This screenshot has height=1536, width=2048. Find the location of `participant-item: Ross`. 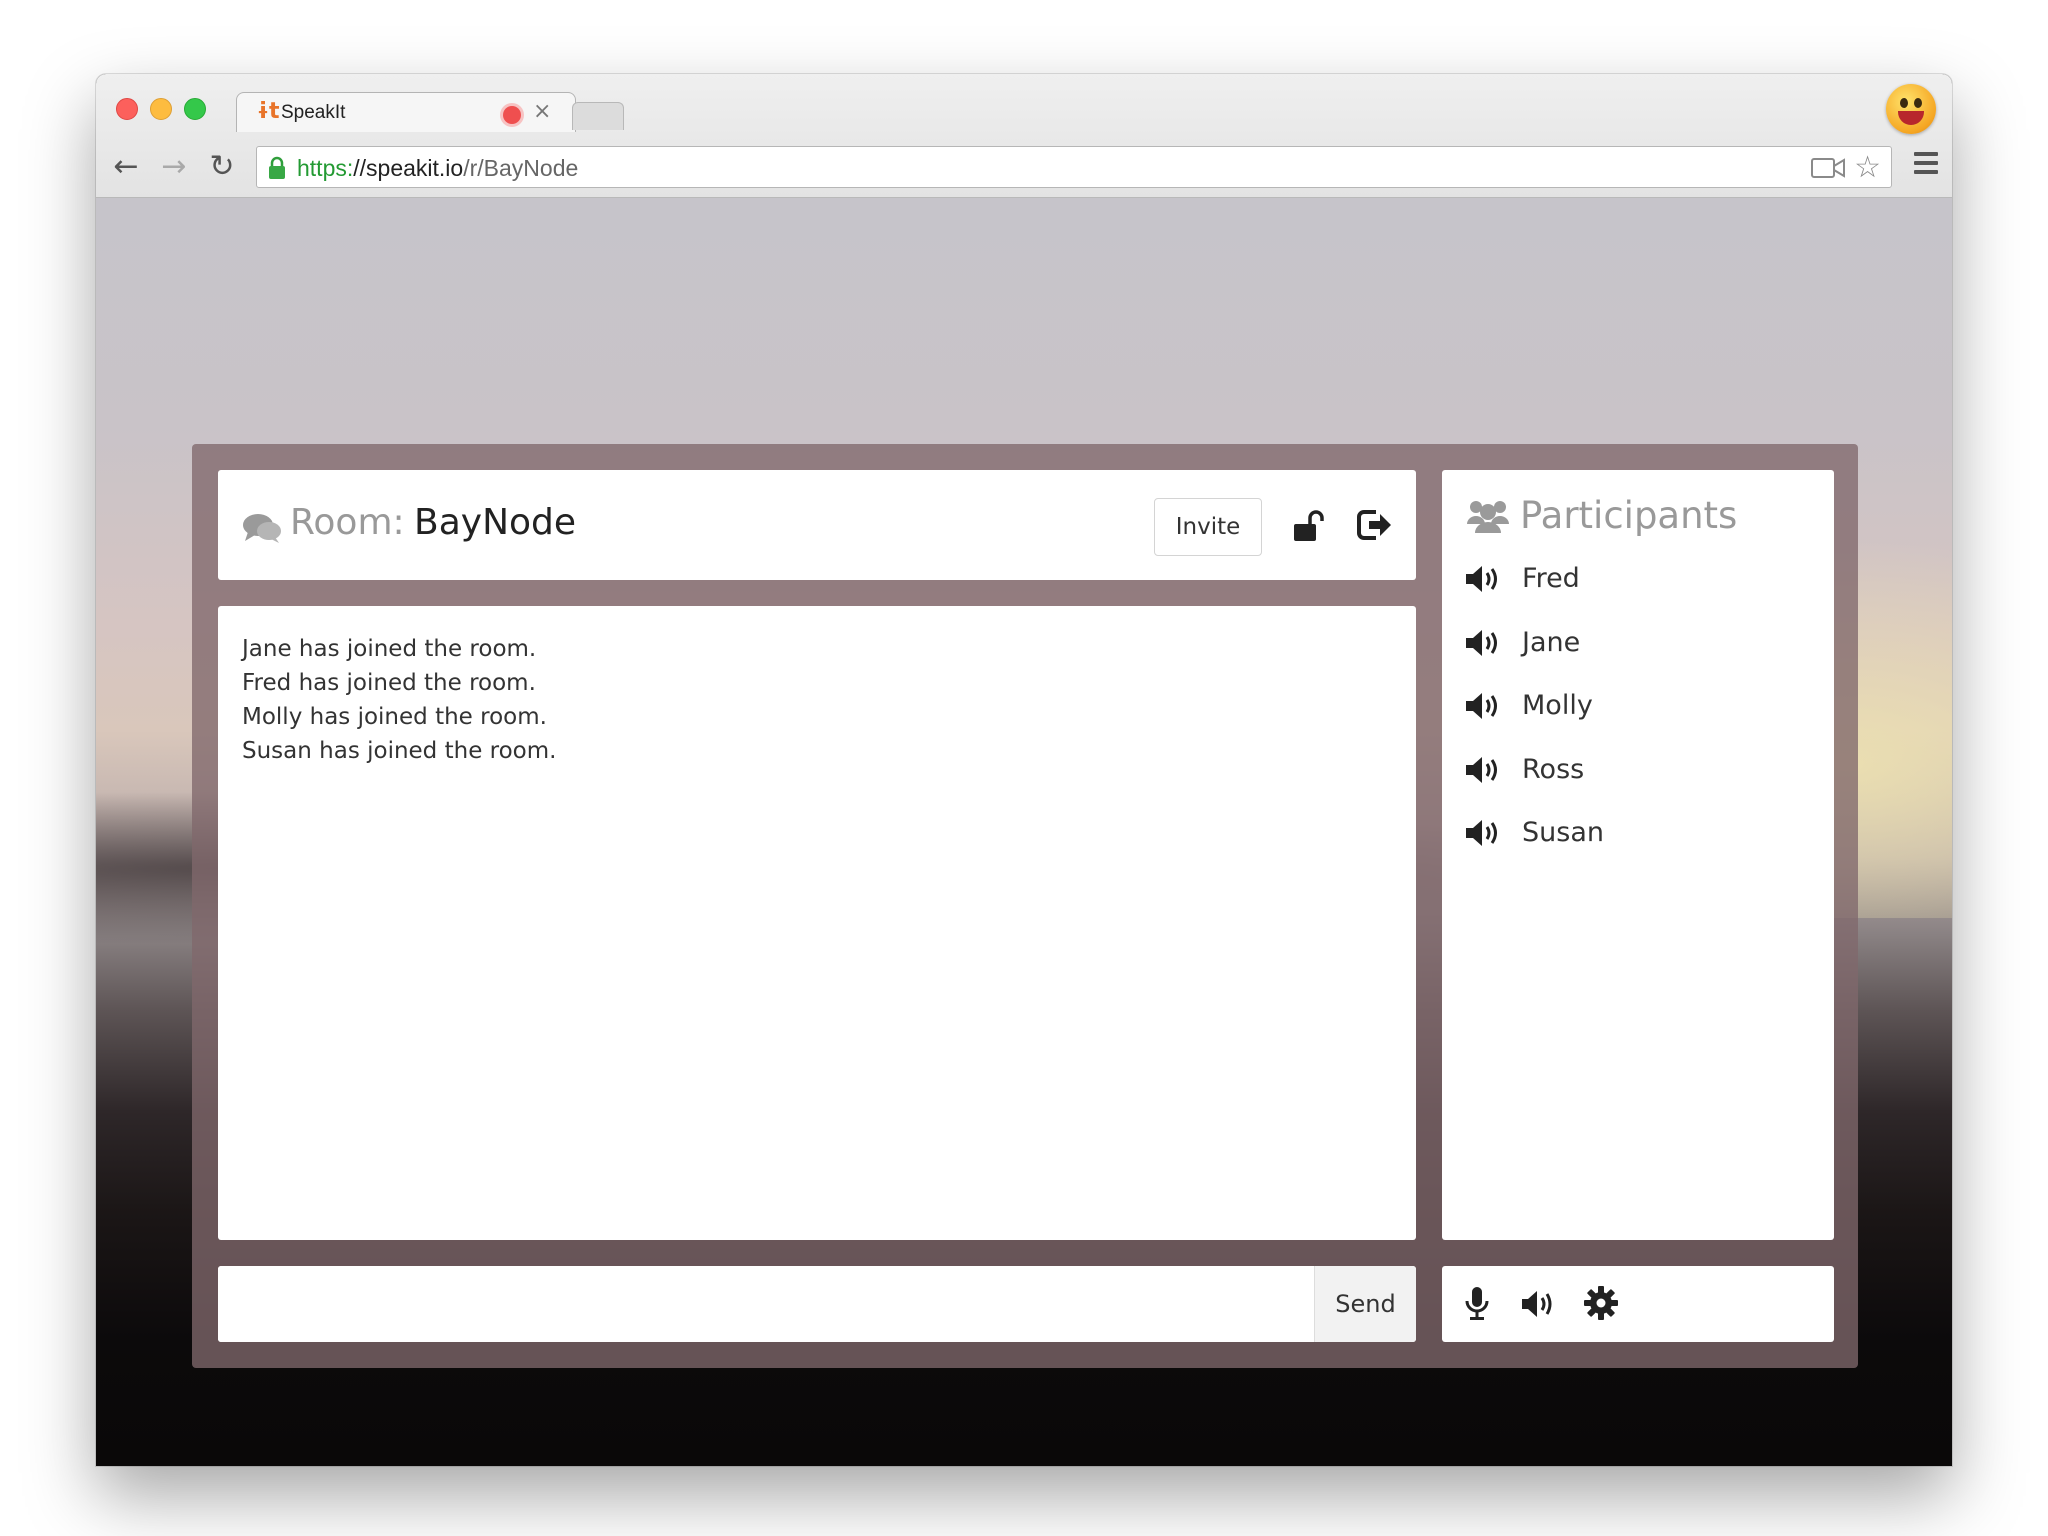

participant-item: Ross is located at coordinates (1534, 785).